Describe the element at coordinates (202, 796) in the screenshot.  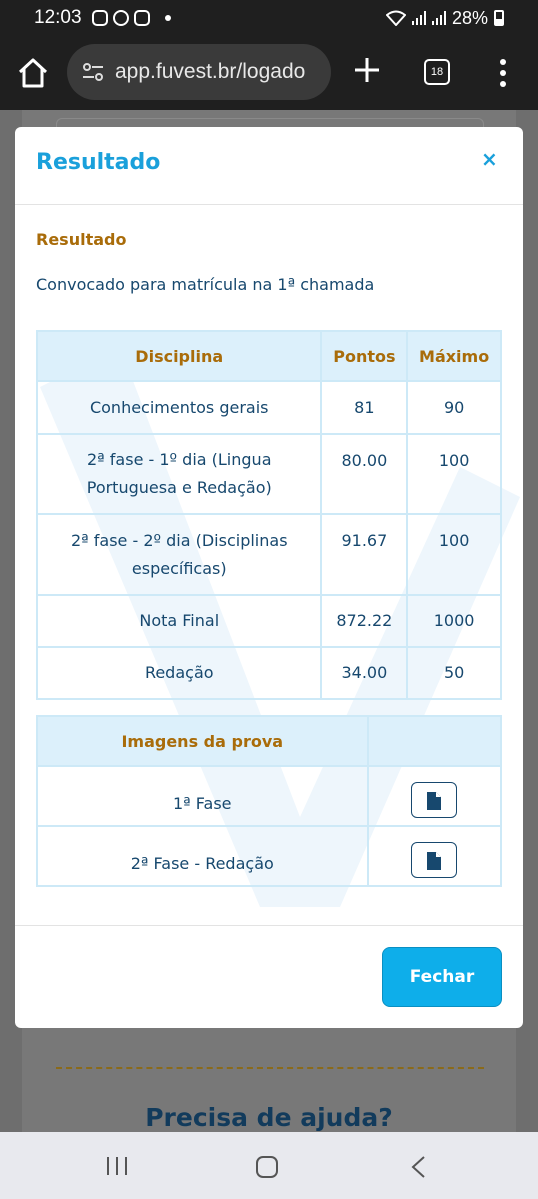
I see `phase-label: 1ª Fase` at that location.